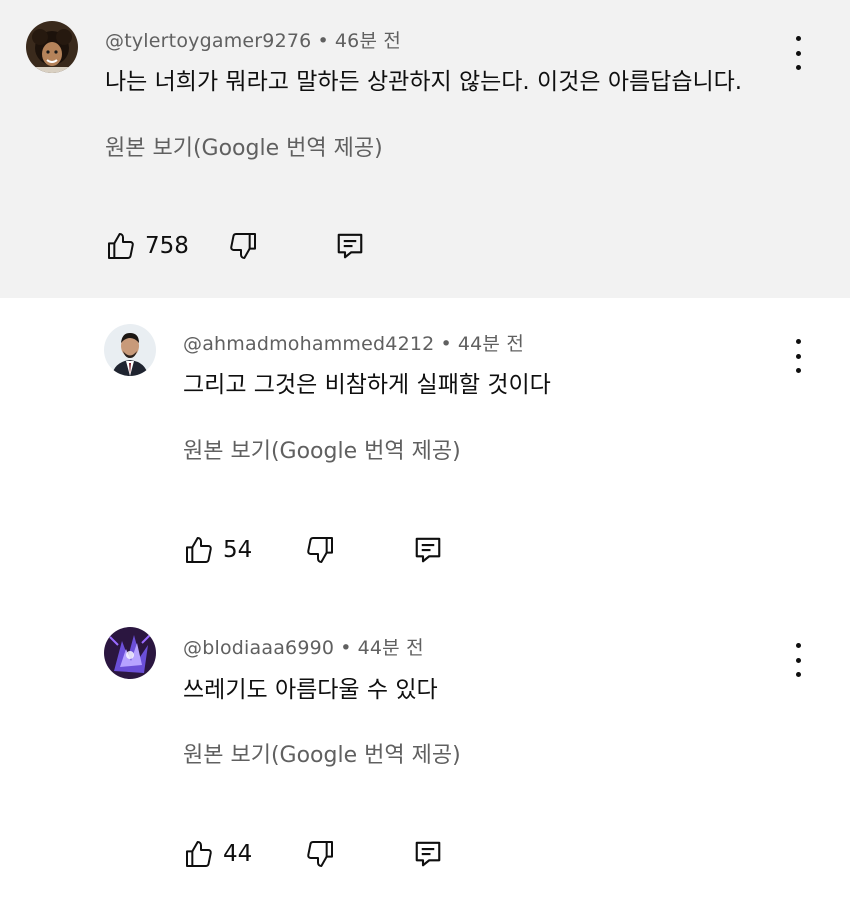 This screenshot has width=850, height=905. What do you see at coordinates (208, 41) in the screenshot?
I see `author-name: @tylertoygamer9276` at bounding box center [208, 41].